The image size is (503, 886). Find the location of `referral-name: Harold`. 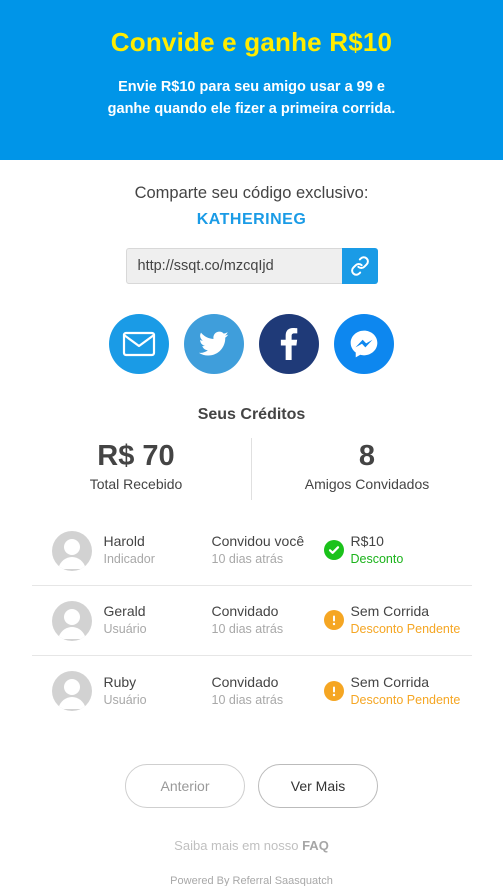

referral-name: Harold is located at coordinates (124, 541).